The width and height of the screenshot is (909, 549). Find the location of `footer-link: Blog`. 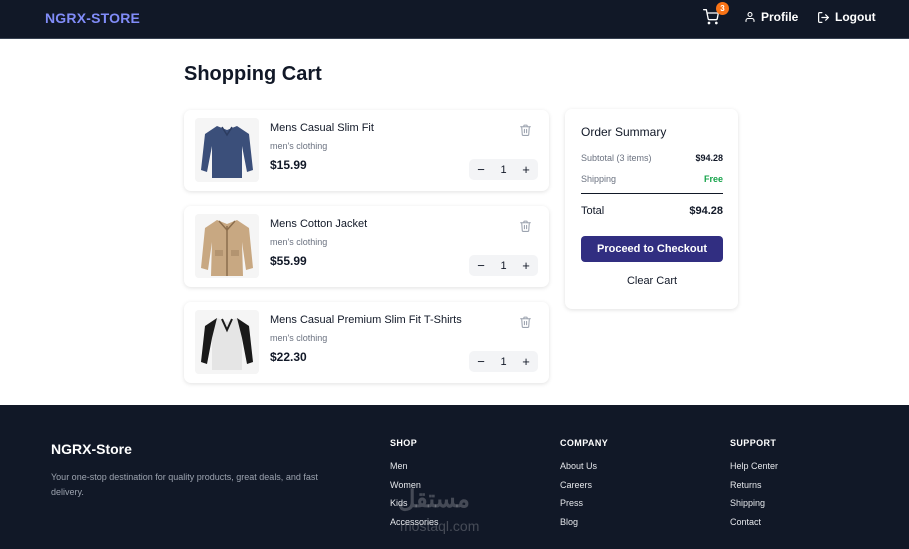

footer-link: Blog is located at coordinates (584, 526).